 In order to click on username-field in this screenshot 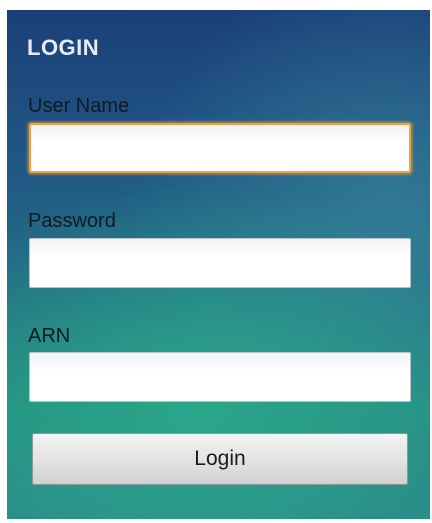, I will do `click(220, 148)`.